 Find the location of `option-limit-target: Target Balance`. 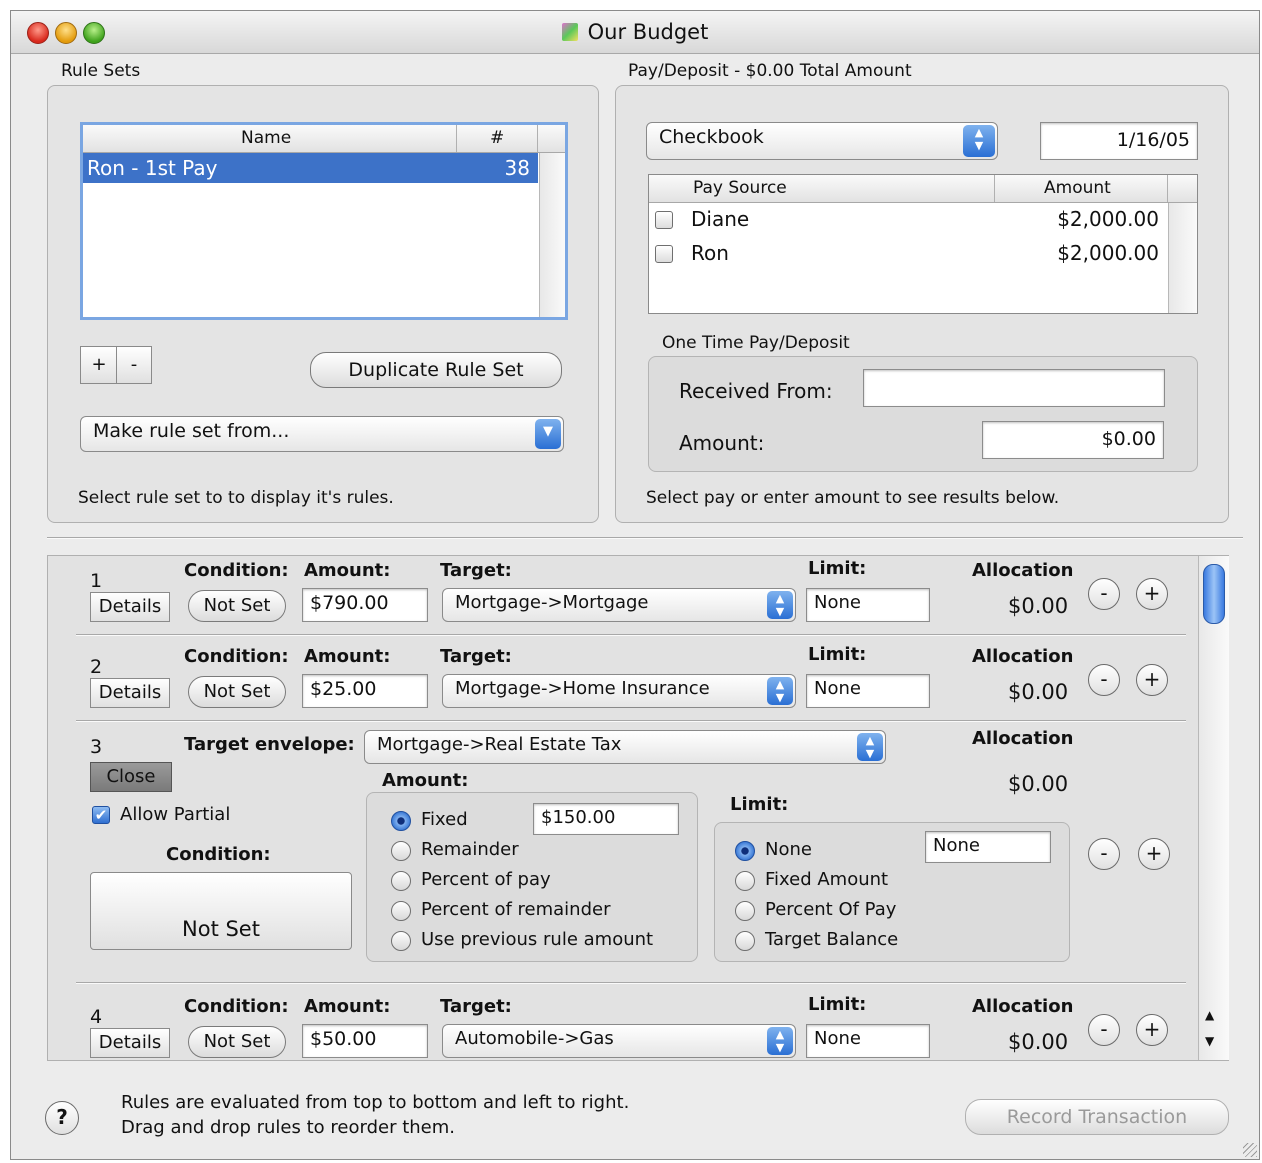

option-limit-target: Target Balance is located at coordinates (832, 939).